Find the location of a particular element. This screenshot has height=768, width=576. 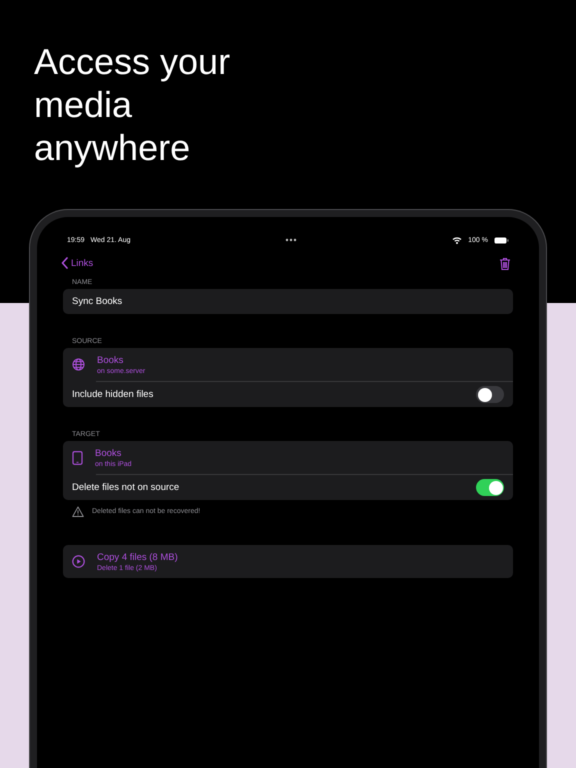

back-button: Links is located at coordinates (77, 263).